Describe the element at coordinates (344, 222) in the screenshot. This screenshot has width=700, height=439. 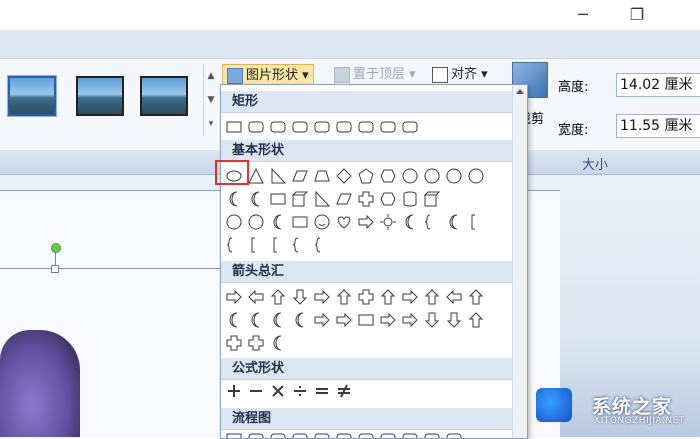
I see `shape-heart-icon` at that location.